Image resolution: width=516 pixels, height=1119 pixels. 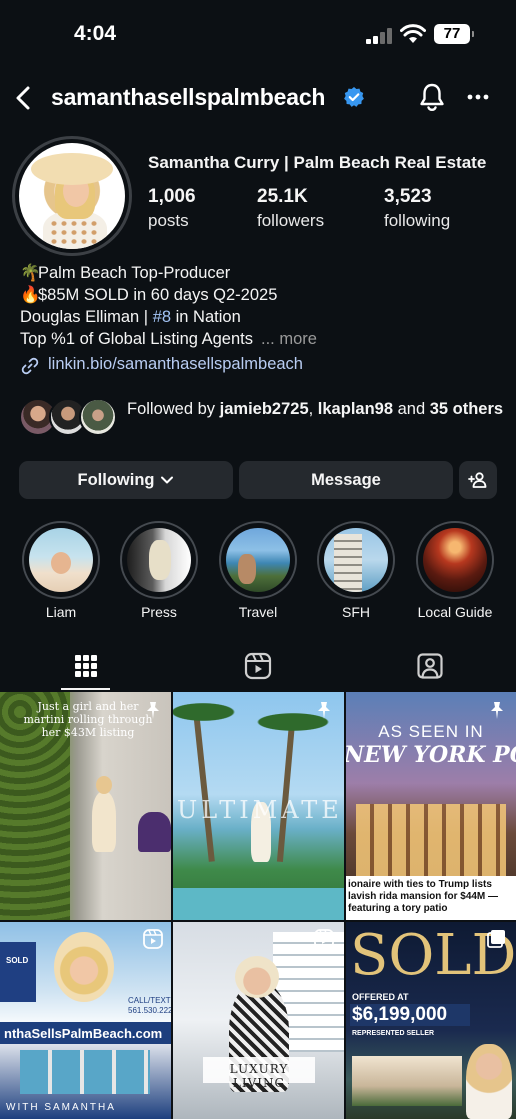 What do you see at coordinates (258, 1020) in the screenshot?
I see `post-thumbnail: LUXURY LIVING` at bounding box center [258, 1020].